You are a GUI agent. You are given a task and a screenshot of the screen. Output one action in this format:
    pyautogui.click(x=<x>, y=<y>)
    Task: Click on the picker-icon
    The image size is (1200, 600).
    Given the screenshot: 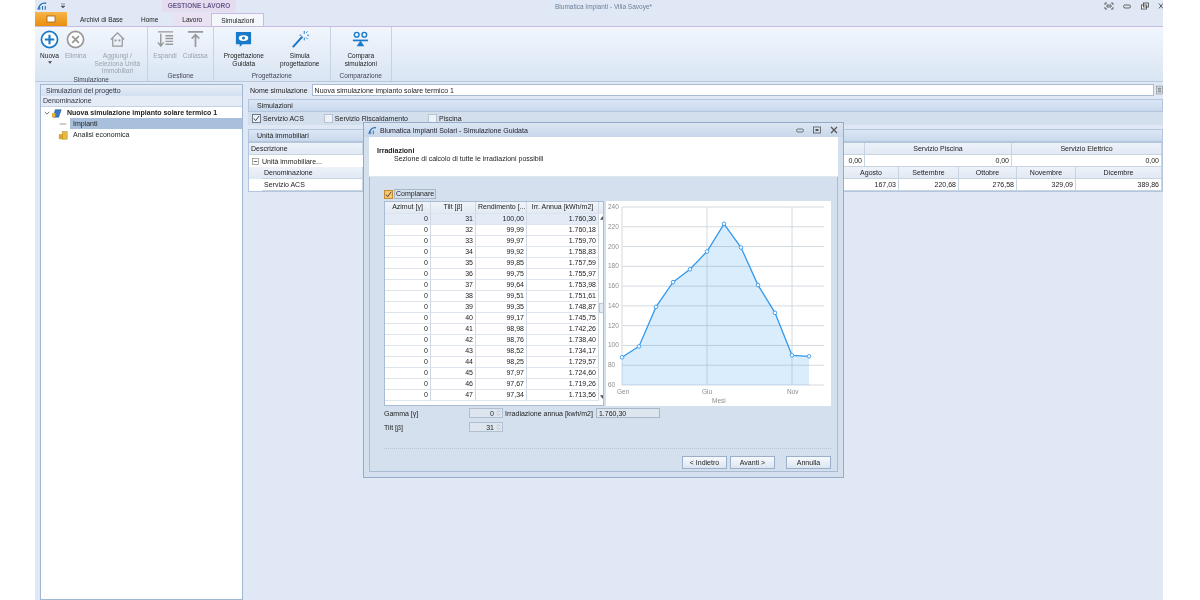 What is the action you would take?
    pyautogui.click(x=1159, y=90)
    